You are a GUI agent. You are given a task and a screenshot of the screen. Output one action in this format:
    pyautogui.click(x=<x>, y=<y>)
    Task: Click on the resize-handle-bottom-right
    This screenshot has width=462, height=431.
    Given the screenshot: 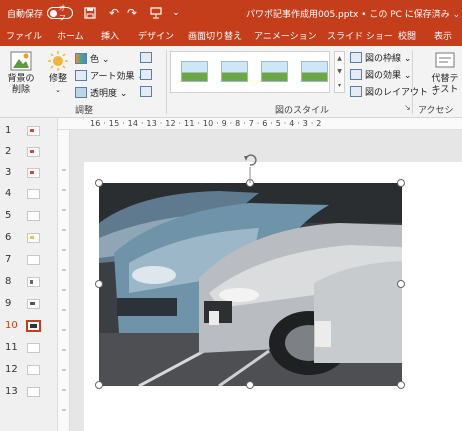 What is the action you would take?
    pyautogui.click(x=401, y=385)
    